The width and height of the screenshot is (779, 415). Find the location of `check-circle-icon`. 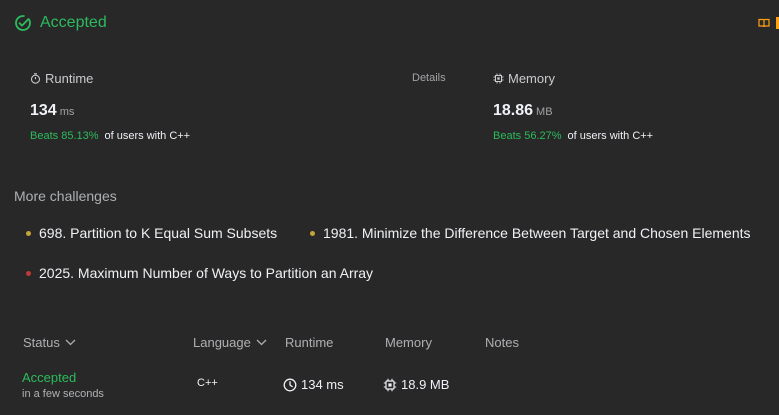

check-circle-icon is located at coordinates (23, 23).